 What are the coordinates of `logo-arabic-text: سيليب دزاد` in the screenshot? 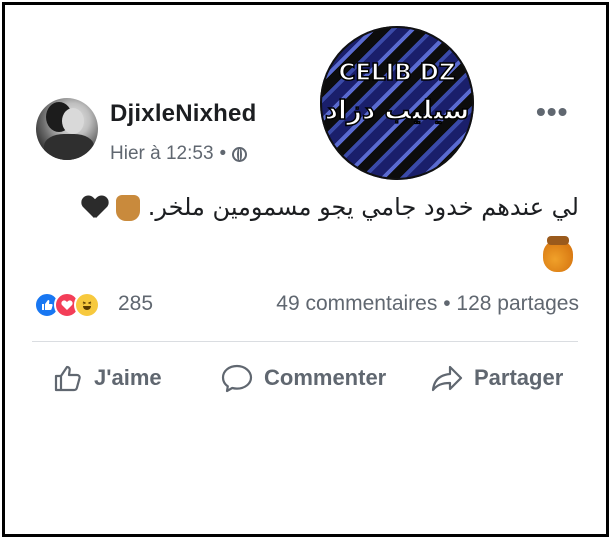 It's located at (397, 111).